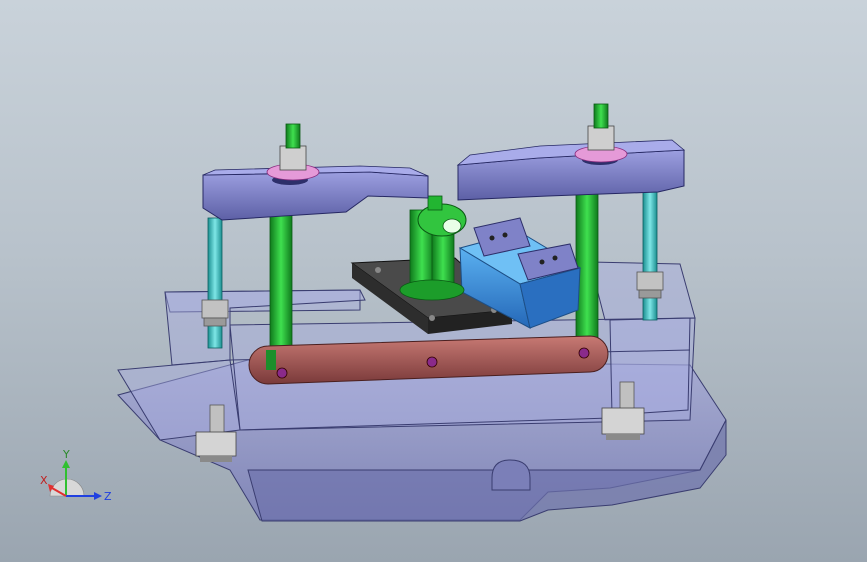 The image size is (867, 562). Describe the element at coordinates (108, 496) in the screenshot. I see `z-axis-label: Z` at that location.